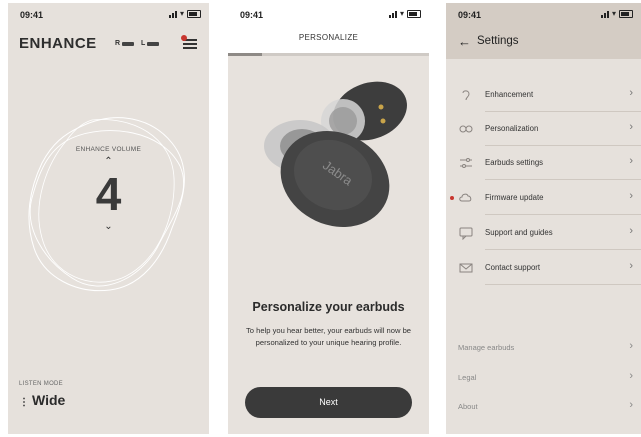  What do you see at coordinates (58, 43) in the screenshot?
I see `page-title: ENHANCE` at bounding box center [58, 43].